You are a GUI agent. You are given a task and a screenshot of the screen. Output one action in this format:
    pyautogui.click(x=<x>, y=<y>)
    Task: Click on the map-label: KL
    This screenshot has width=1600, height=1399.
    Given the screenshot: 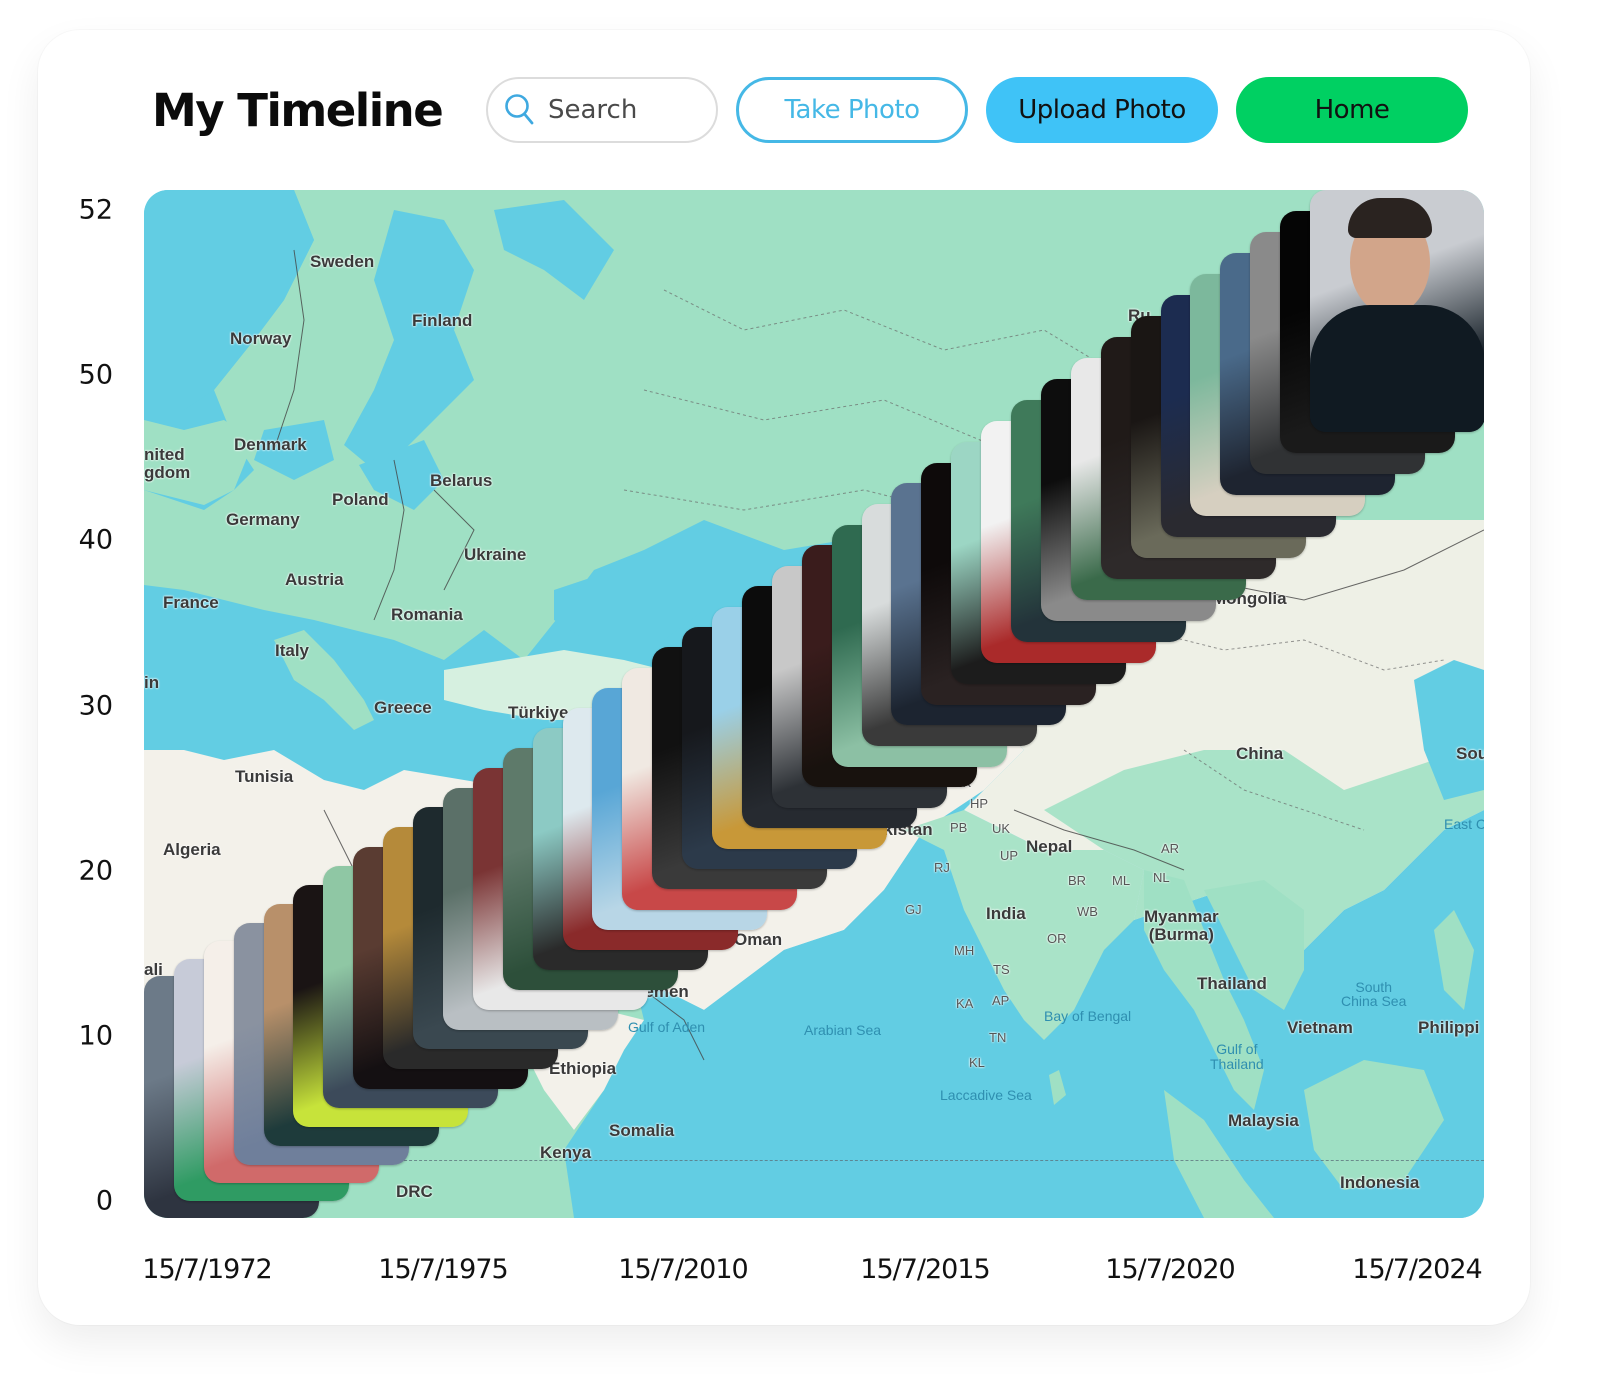 What is the action you would take?
    pyautogui.click(x=977, y=1062)
    